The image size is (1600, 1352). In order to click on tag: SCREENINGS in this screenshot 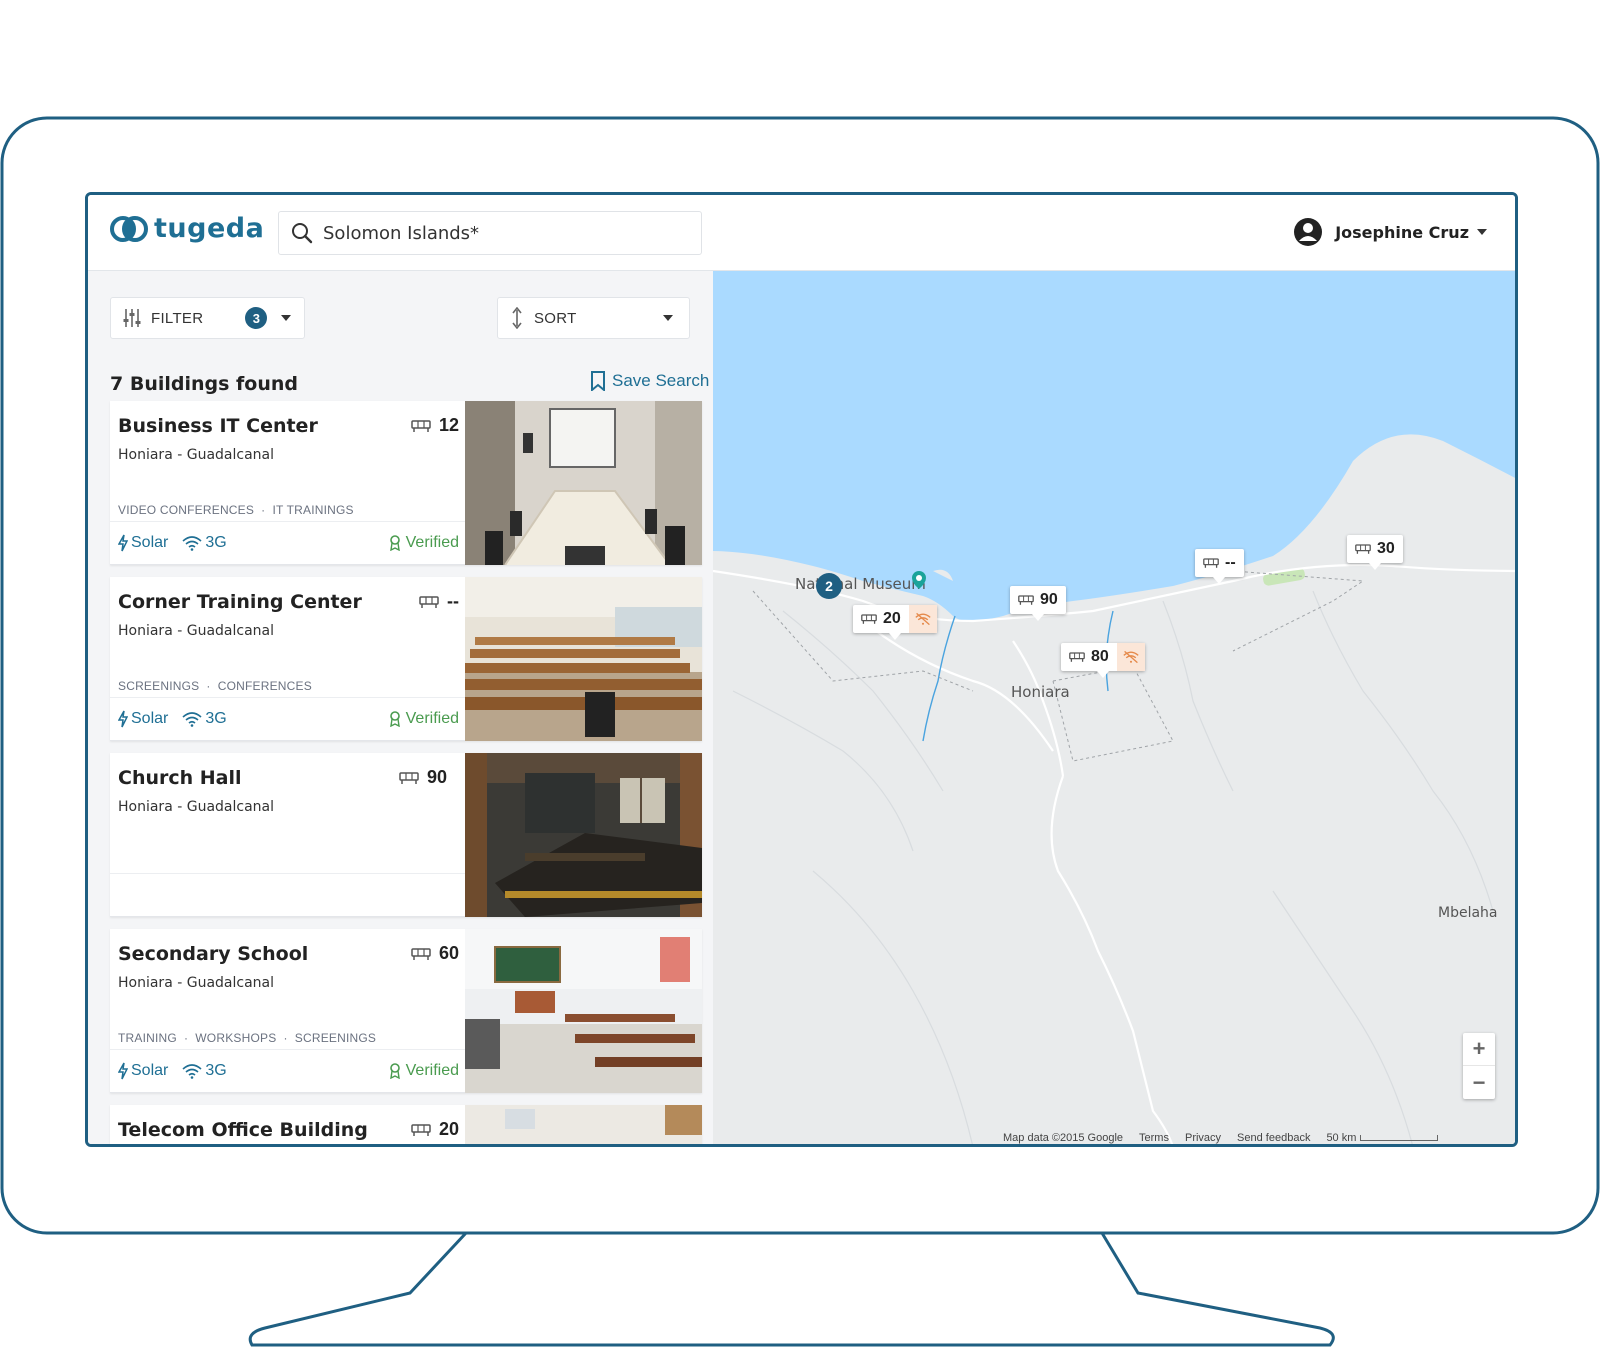, I will do `click(335, 1038)`.